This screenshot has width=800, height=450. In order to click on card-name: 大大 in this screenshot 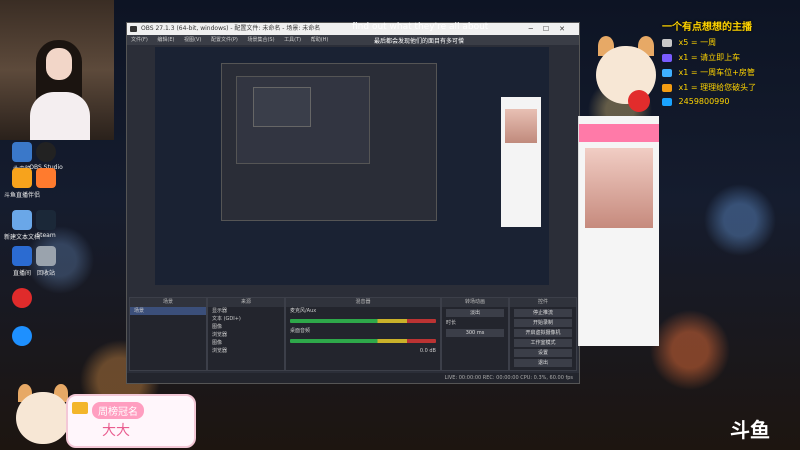, I will do `click(116, 431)`.